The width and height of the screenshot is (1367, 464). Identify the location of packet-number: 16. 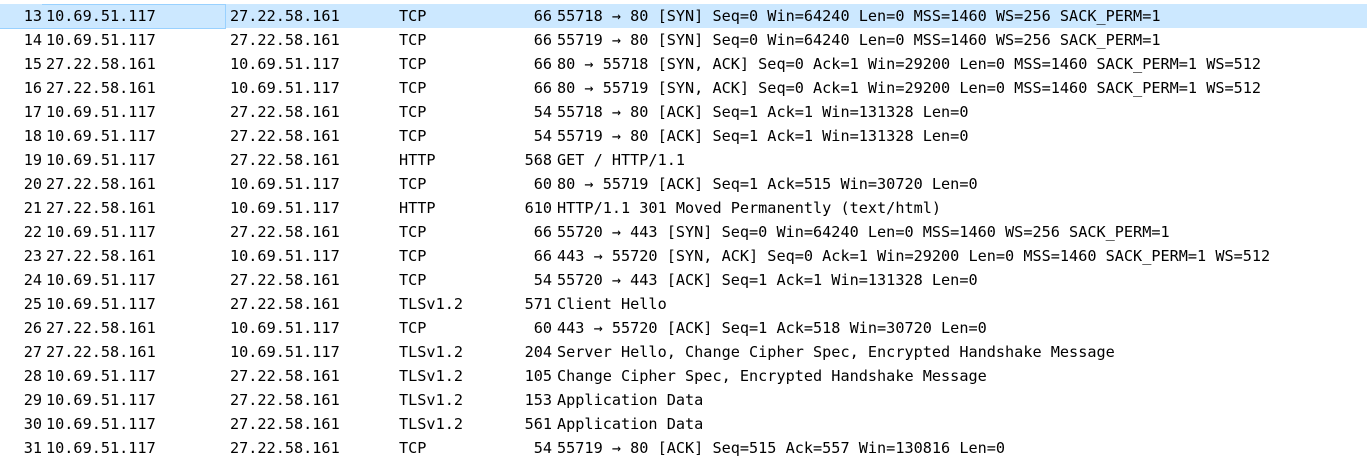
(32, 88).